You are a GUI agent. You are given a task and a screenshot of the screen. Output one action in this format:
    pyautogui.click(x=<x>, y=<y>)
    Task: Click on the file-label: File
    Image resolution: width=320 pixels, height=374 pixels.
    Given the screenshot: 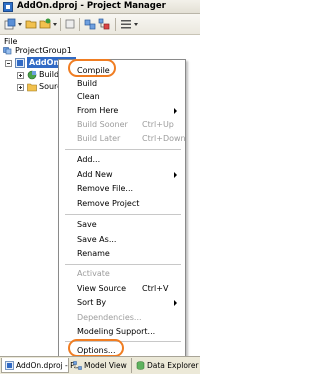 What is the action you would take?
    pyautogui.click(x=11, y=41)
    